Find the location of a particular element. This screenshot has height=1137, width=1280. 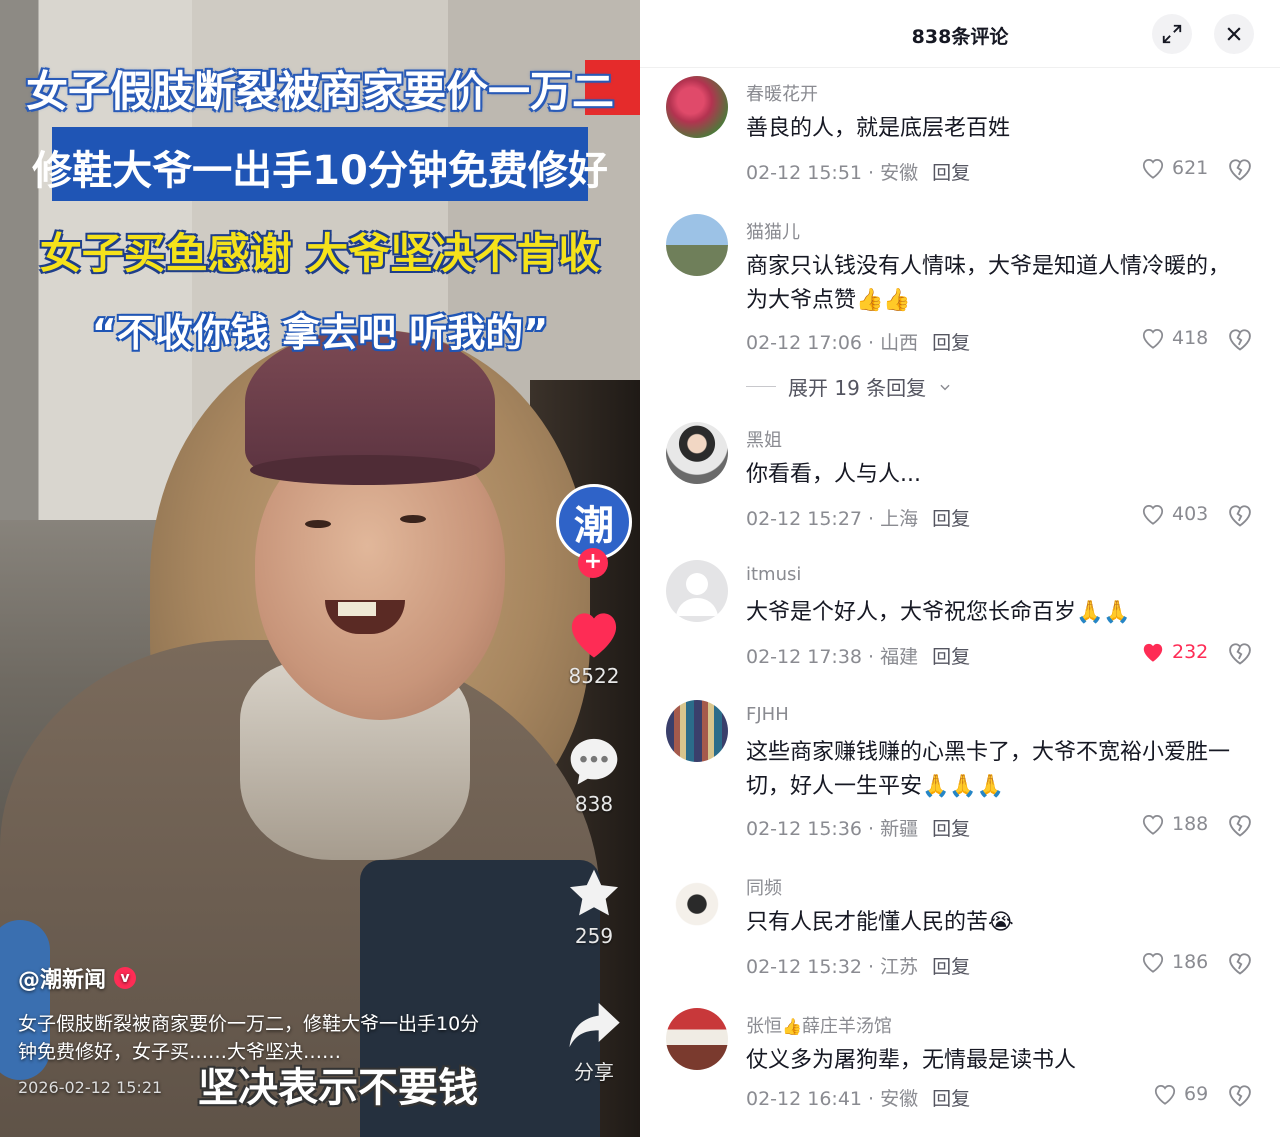

like-button: 8522 is located at coordinates (594, 647).